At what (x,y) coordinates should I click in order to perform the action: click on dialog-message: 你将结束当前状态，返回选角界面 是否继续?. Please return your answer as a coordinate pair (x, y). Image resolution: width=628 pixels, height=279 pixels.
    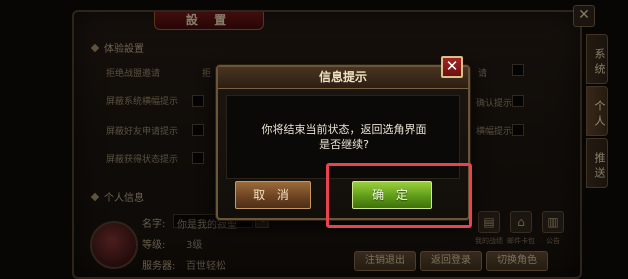
    Looking at the image, I should click on (344, 137).